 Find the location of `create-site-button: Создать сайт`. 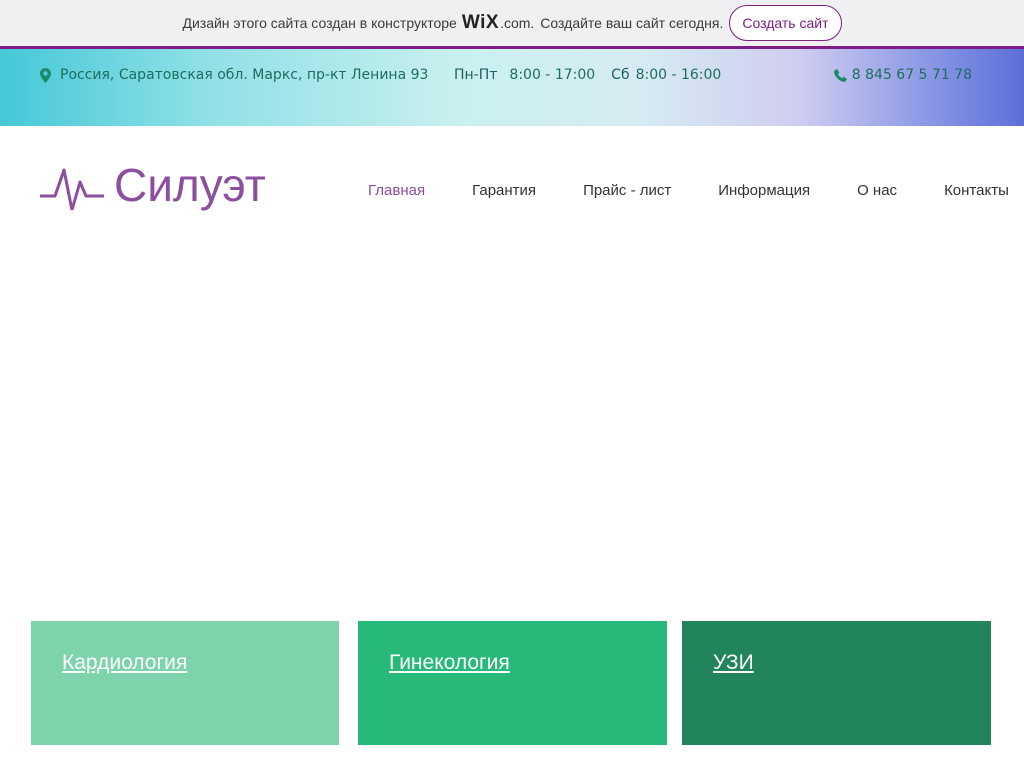

create-site-button: Создать сайт is located at coordinates (785, 23).